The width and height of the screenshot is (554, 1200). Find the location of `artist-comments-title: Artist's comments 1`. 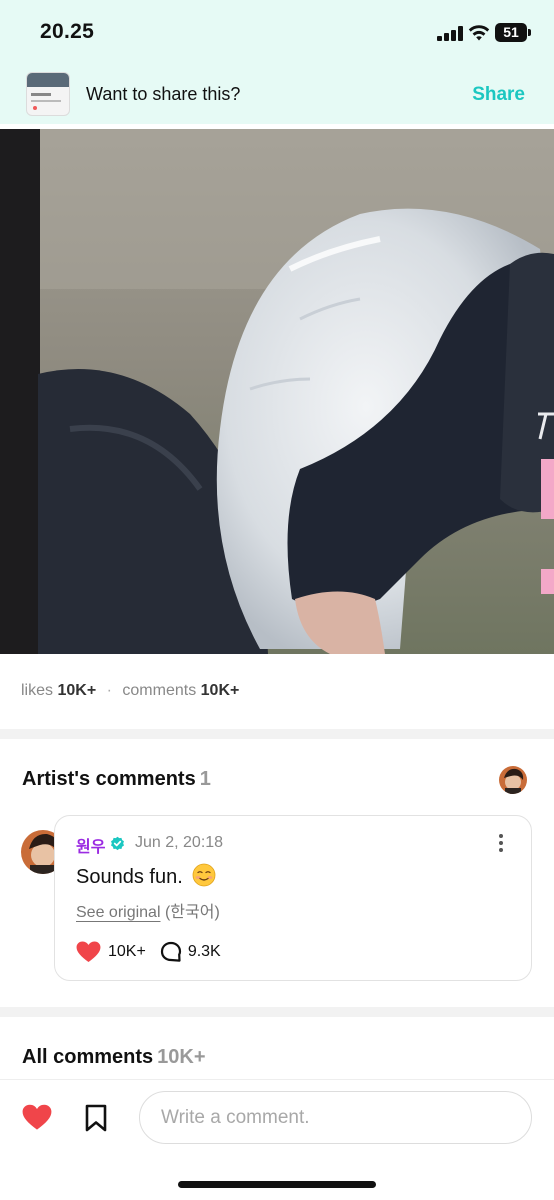

artist-comments-title: Artist's comments 1 is located at coordinates (116, 779).